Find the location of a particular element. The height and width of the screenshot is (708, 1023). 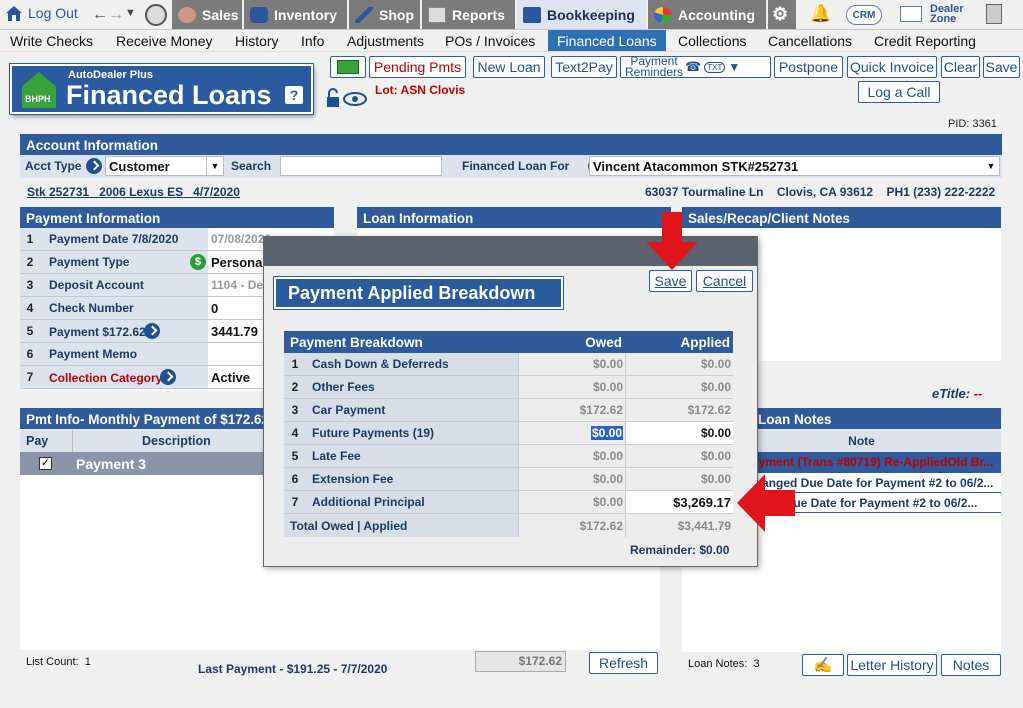

page-logo: BHPH AutoDealer Plus Financed Loans ? is located at coordinates (161, 89).